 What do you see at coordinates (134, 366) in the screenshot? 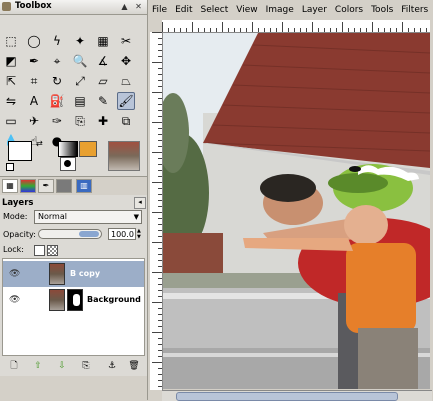
I see `delete-layer-icon: 🗑` at bounding box center [134, 366].